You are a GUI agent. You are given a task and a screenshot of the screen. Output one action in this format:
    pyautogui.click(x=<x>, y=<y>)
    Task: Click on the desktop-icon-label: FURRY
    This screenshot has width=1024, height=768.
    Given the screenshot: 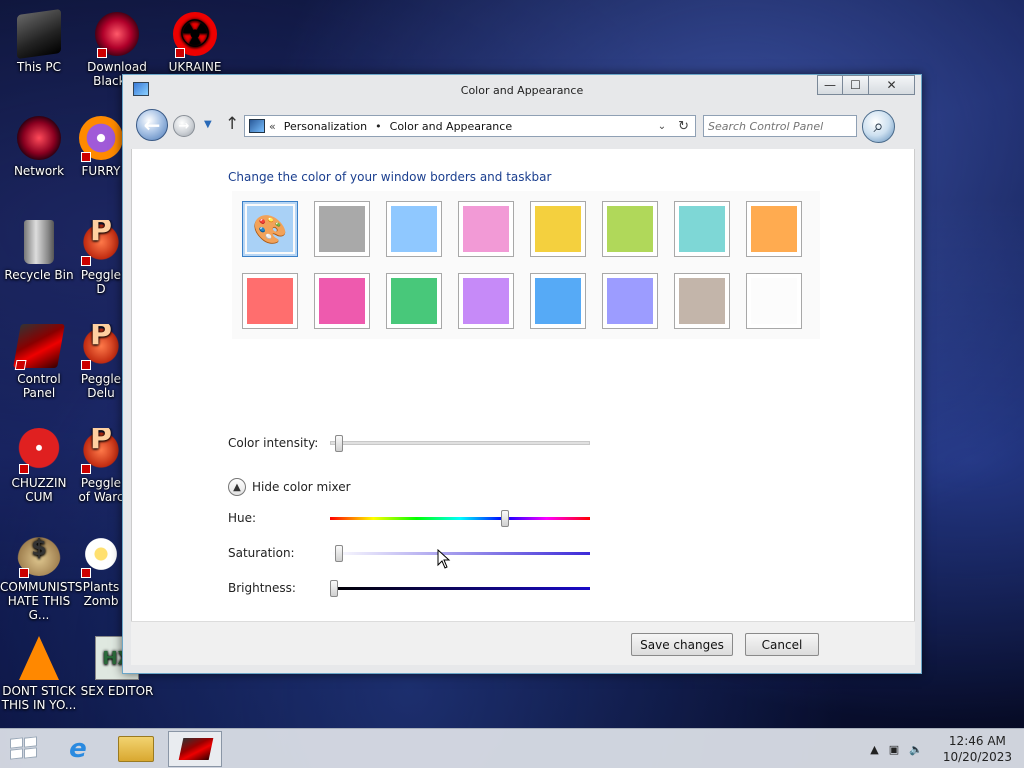 What is the action you would take?
    pyautogui.click(x=101, y=171)
    